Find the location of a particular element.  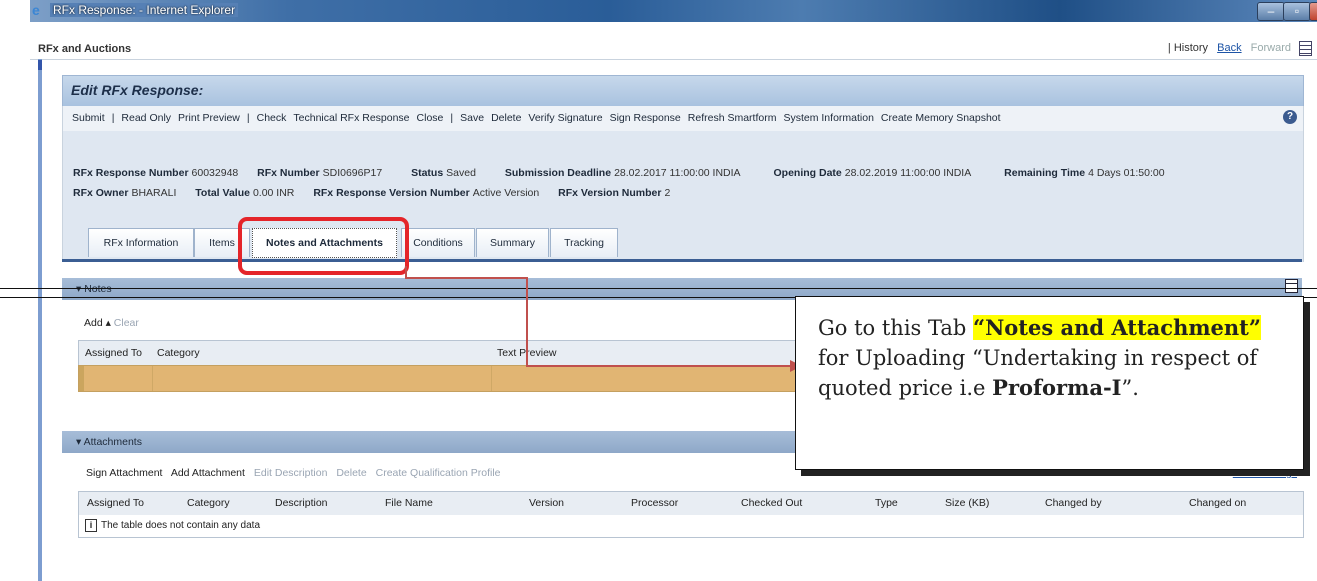

att-col-version: Version is located at coordinates (546, 503).